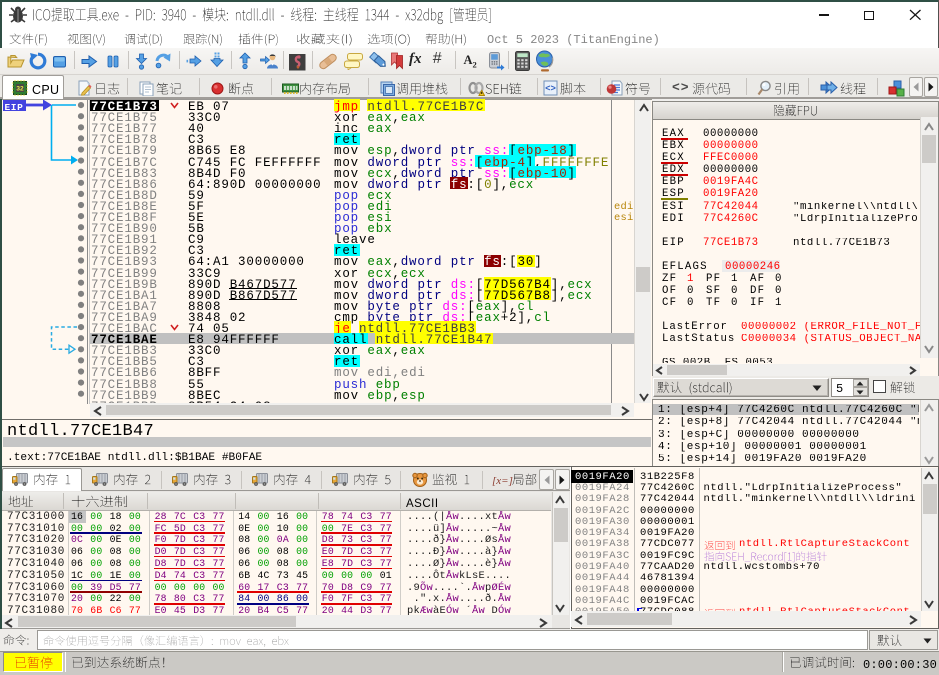 This screenshot has height=675, width=939. Describe the element at coordinates (20, 89) in the screenshot. I see `svg-text: 32` at that location.